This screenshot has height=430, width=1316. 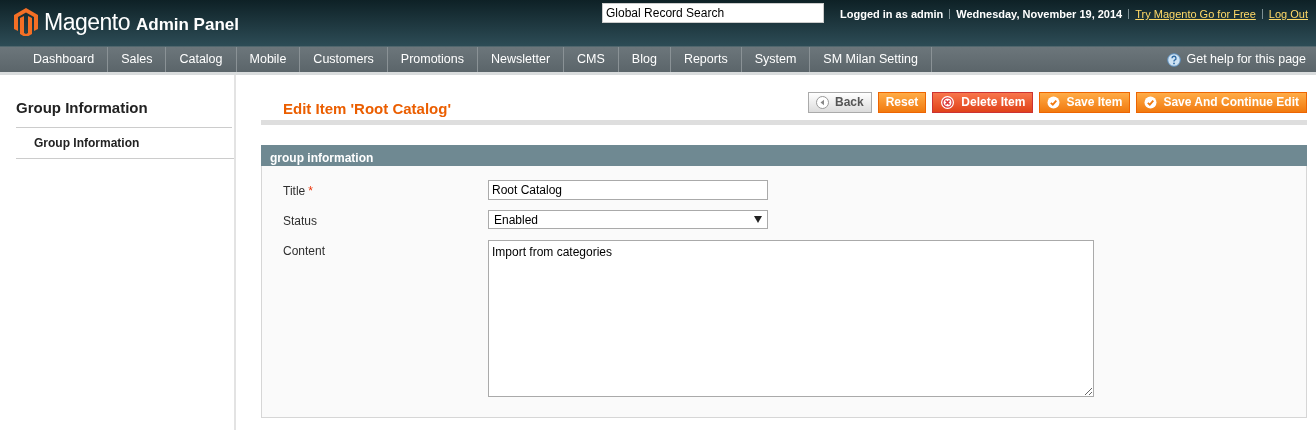 I want to click on logo-subtitle: Admin Panel, so click(x=187, y=24).